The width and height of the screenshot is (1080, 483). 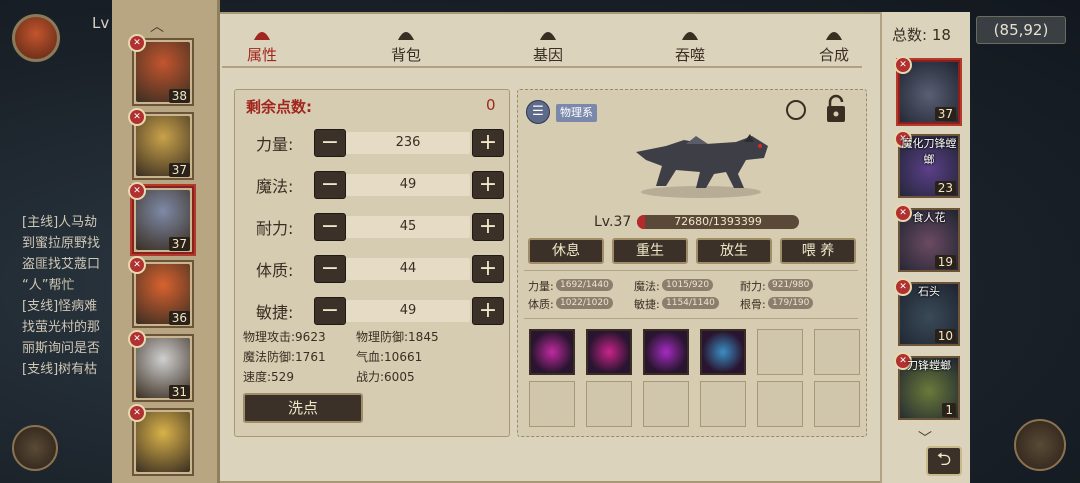 I want to click on quest-line: “人”帮忙, so click(x=48, y=285).